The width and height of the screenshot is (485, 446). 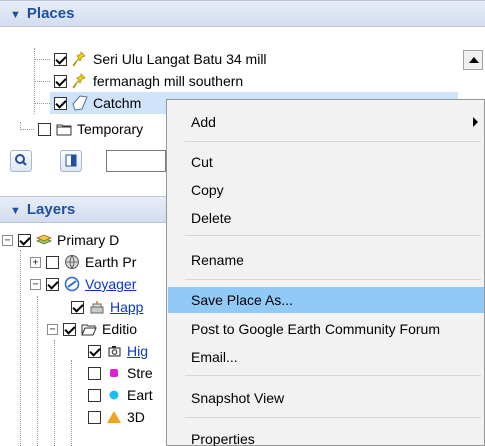 What do you see at coordinates (110, 129) in the screenshot?
I see `place-label: Temporary` at bounding box center [110, 129].